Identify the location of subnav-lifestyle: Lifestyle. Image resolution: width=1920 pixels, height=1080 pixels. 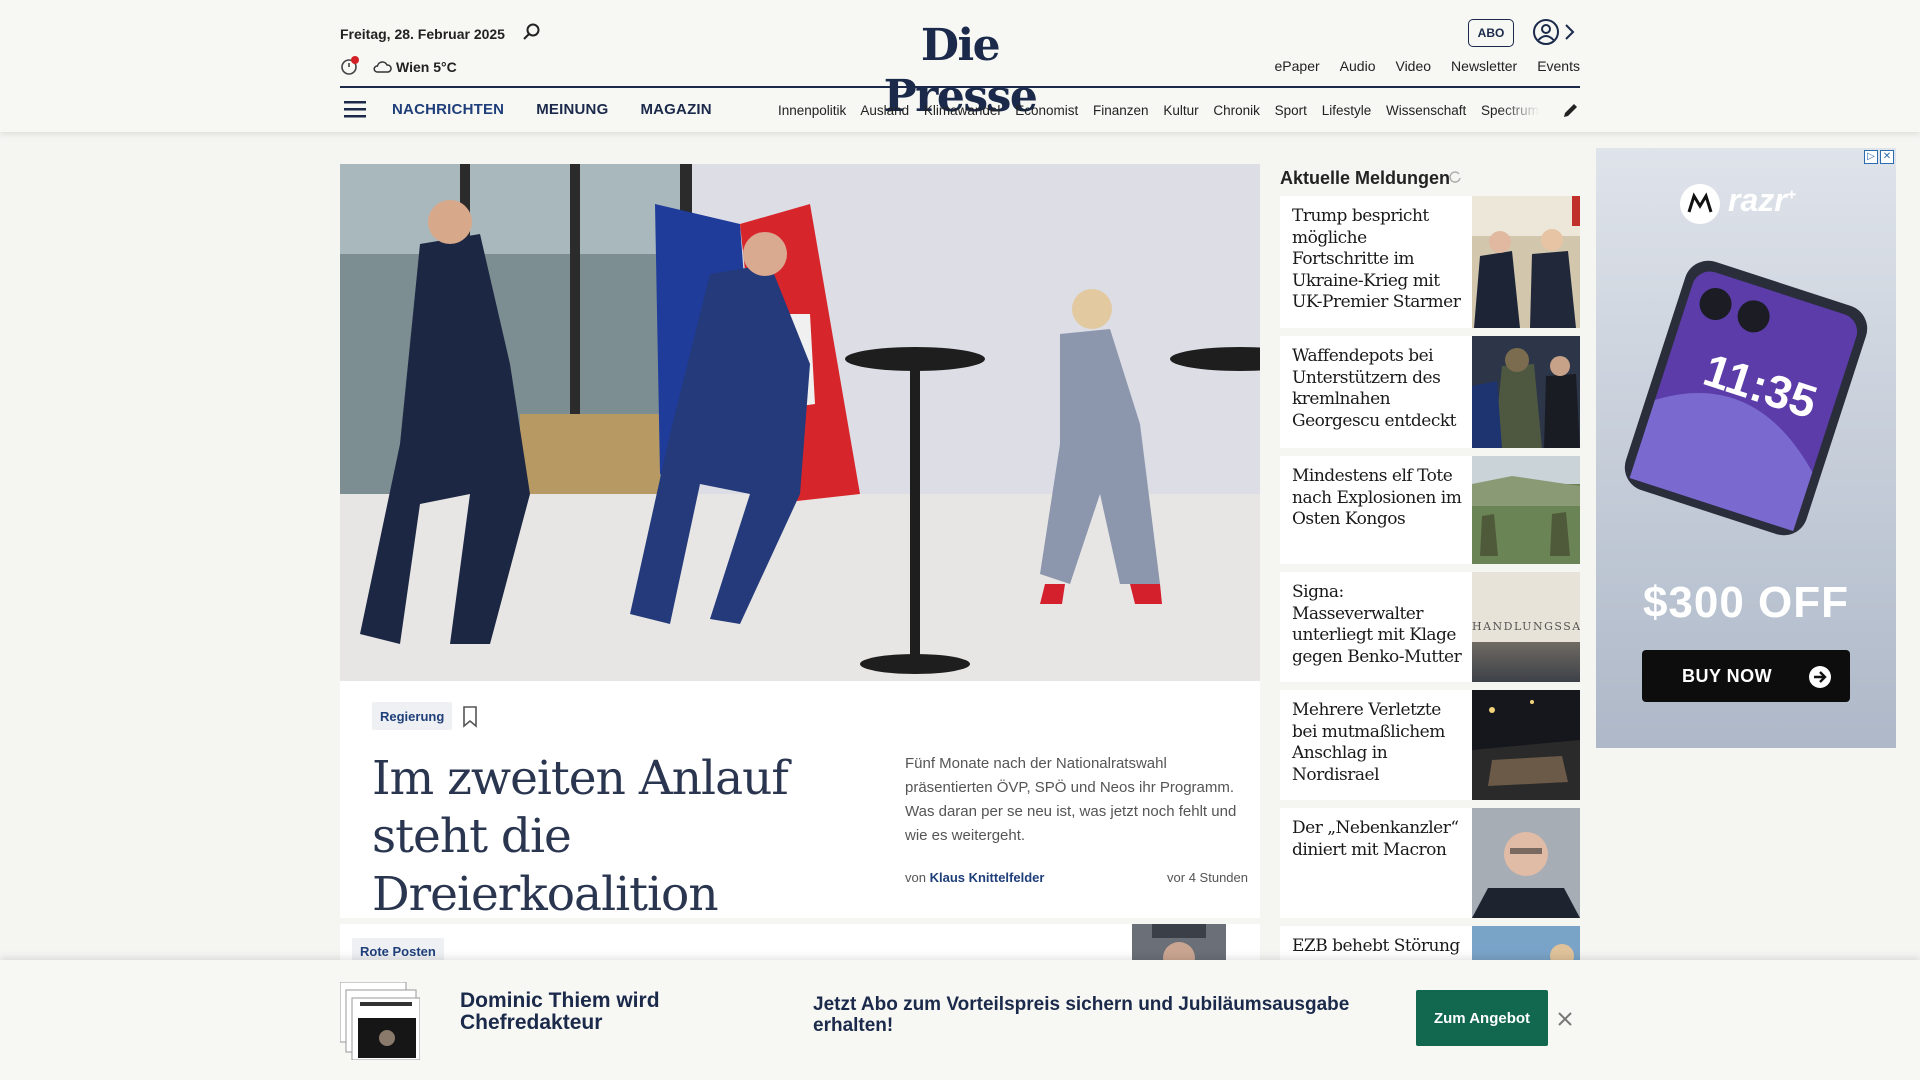
(1347, 110).